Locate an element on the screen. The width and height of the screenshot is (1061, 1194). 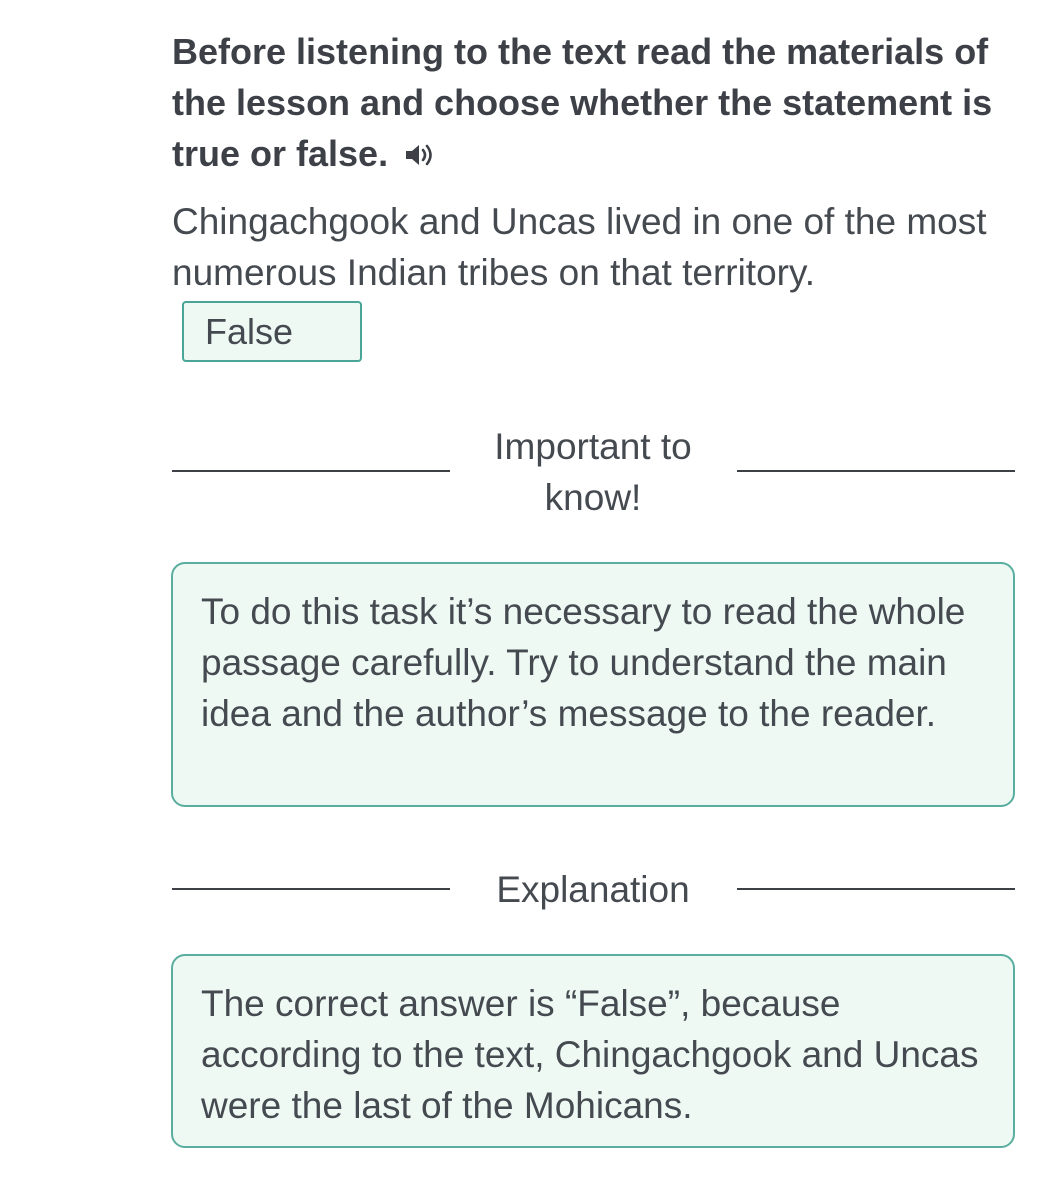
speaker-icon is located at coordinates (421, 155).